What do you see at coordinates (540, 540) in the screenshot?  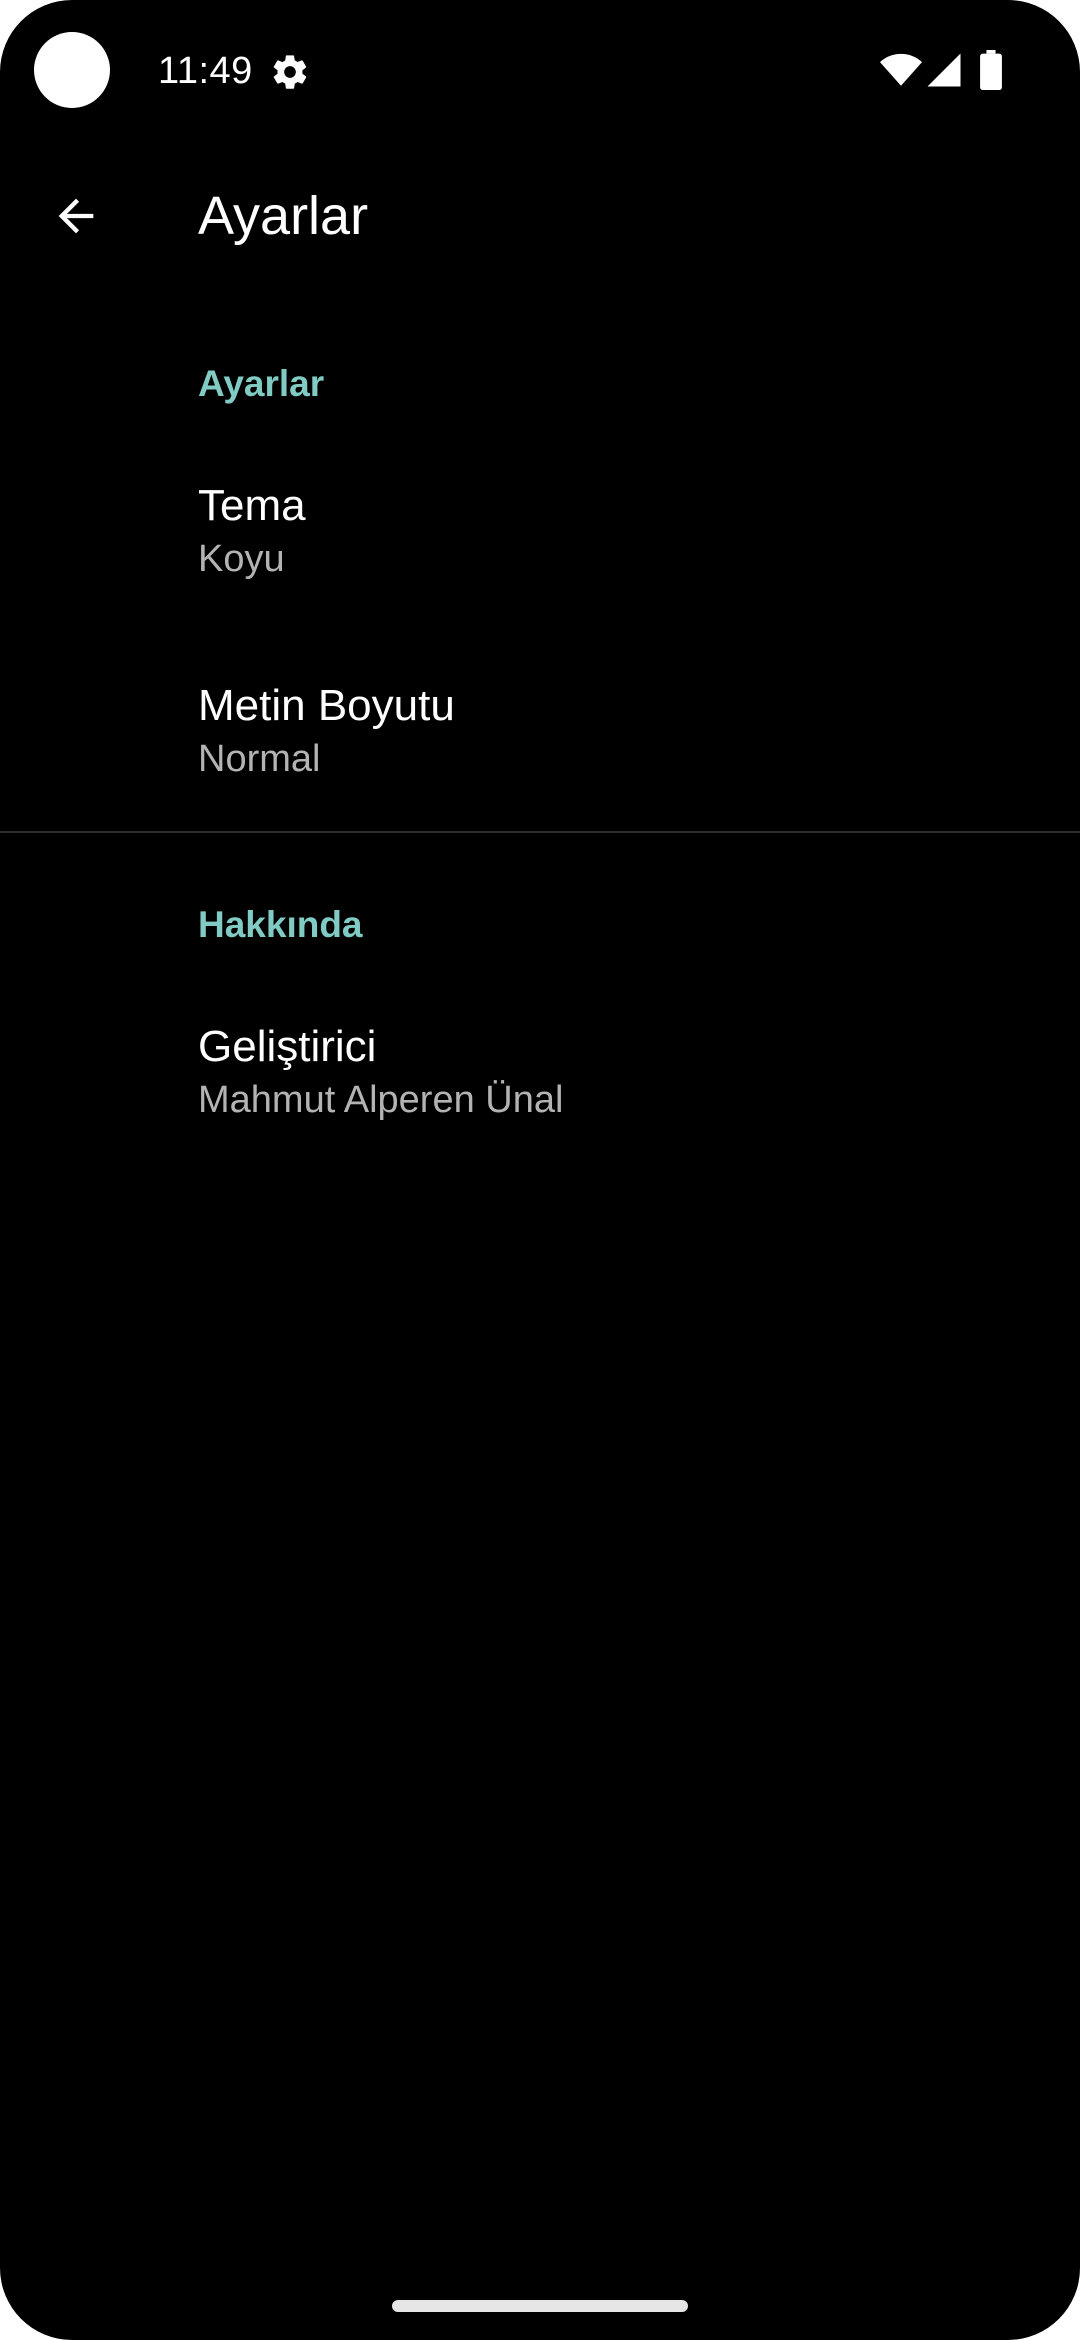 I see `pref-item-theme: Tema Koyu` at bounding box center [540, 540].